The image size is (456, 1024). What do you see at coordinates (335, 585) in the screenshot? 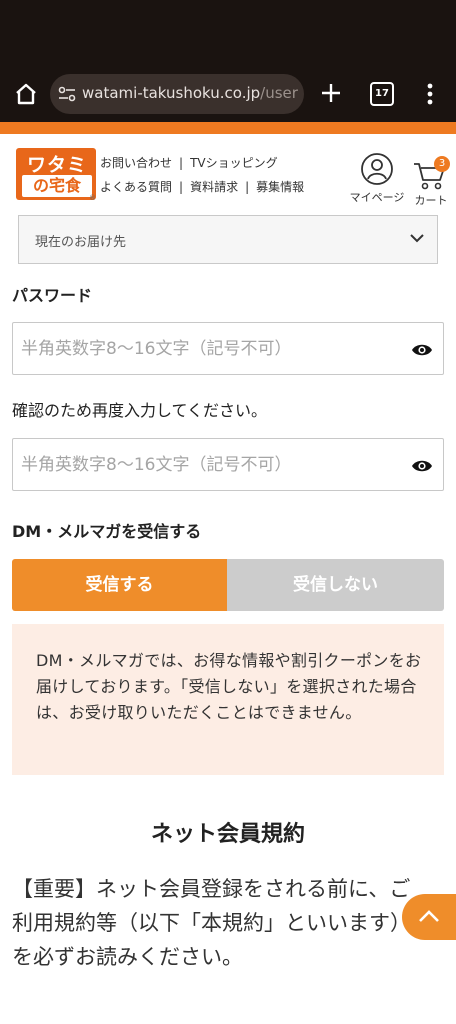
I see `dm-decline-button: 受信しない` at bounding box center [335, 585].